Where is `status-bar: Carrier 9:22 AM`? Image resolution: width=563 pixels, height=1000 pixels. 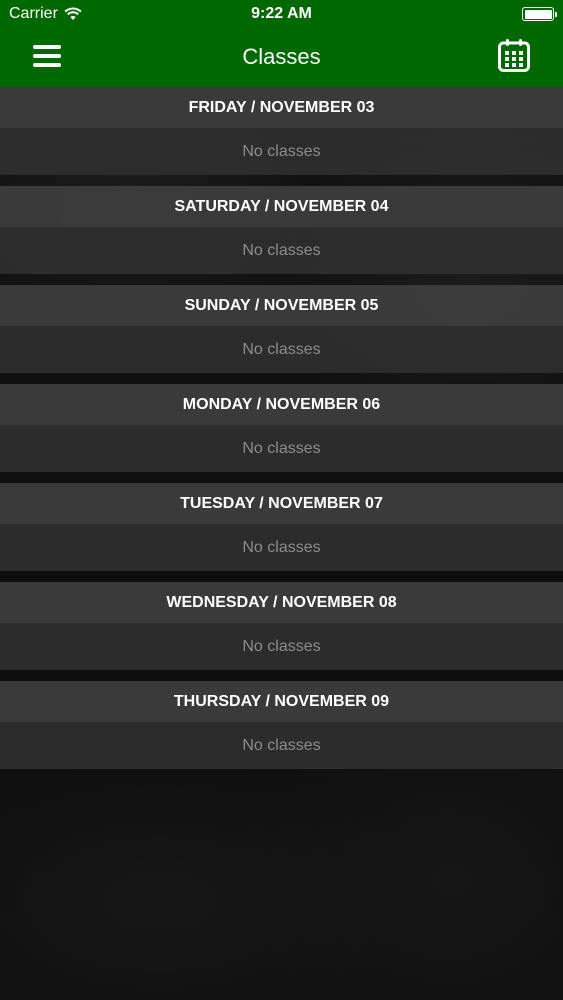 status-bar: Carrier 9:22 AM is located at coordinates (281, 14).